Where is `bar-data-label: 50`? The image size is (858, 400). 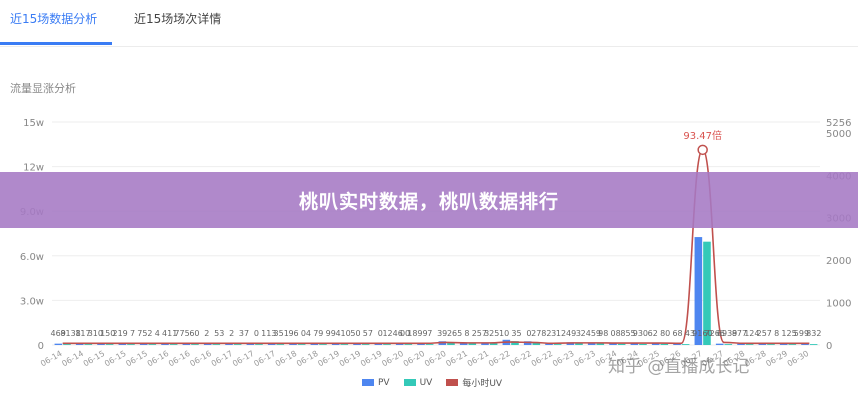 bar-data-label: 50 is located at coordinates (355, 333).